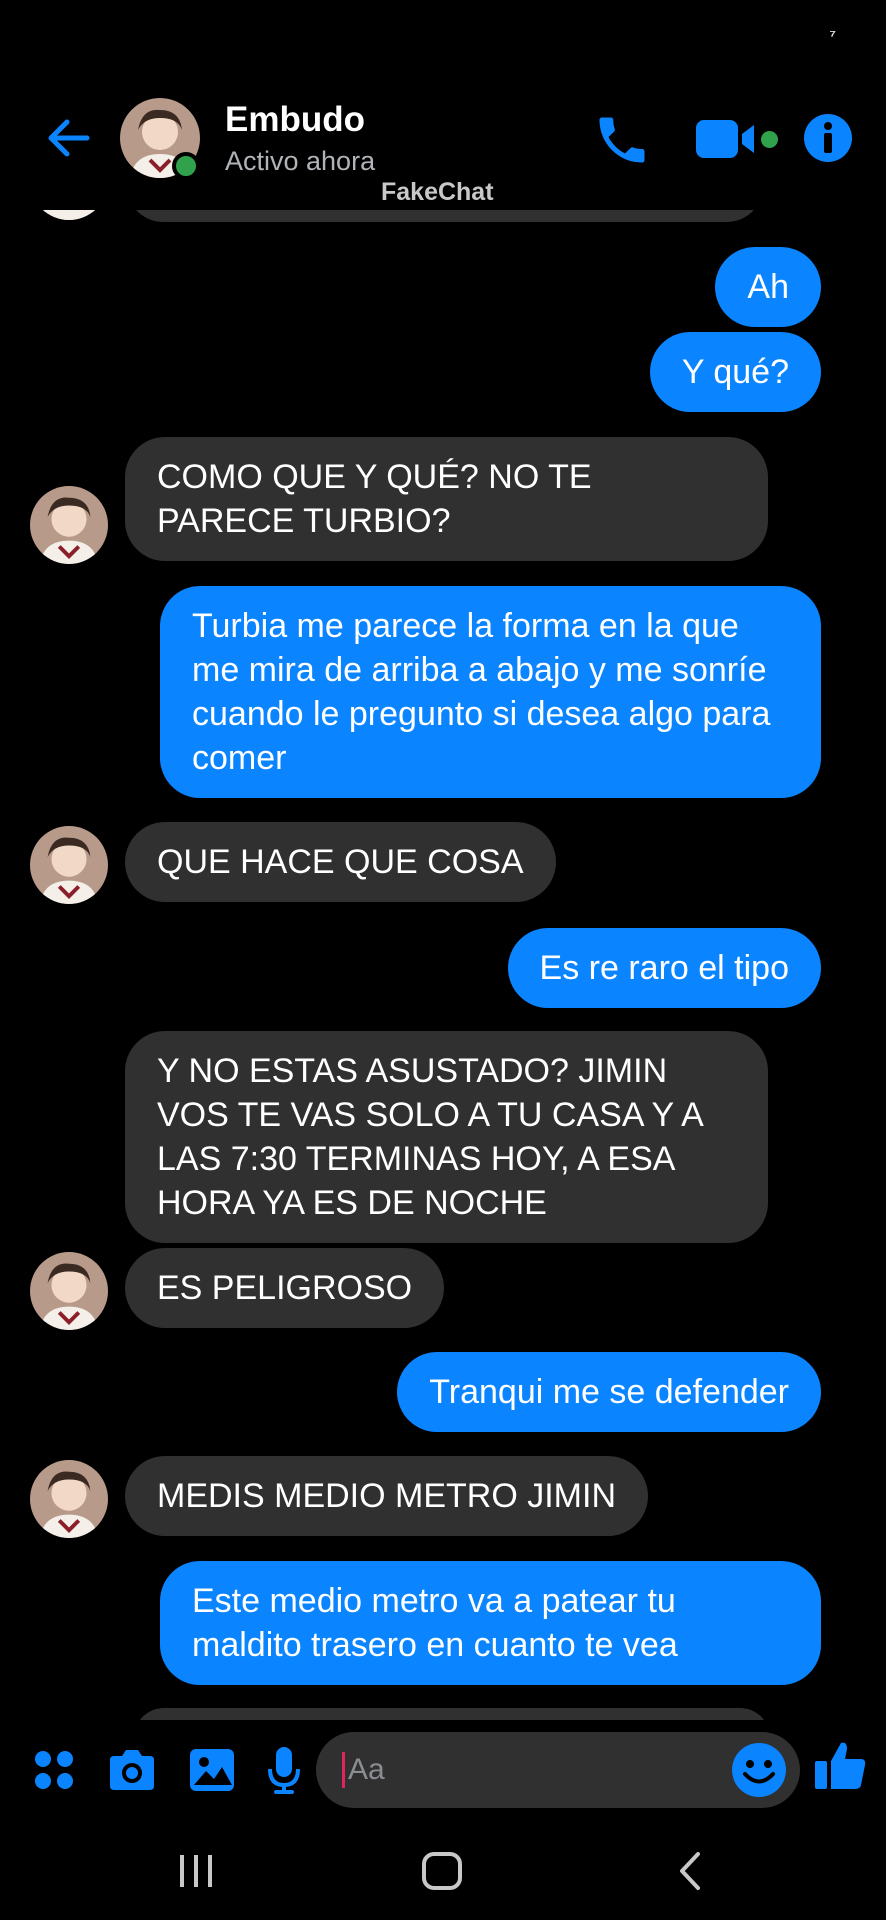 Image resolution: width=886 pixels, height=1920 pixels. I want to click on camera-icon, so click(132, 1770).